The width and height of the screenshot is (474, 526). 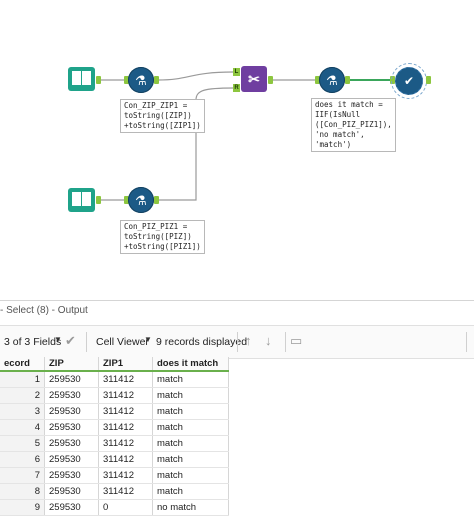 I want to click on record-number: 3, so click(x=22, y=411).